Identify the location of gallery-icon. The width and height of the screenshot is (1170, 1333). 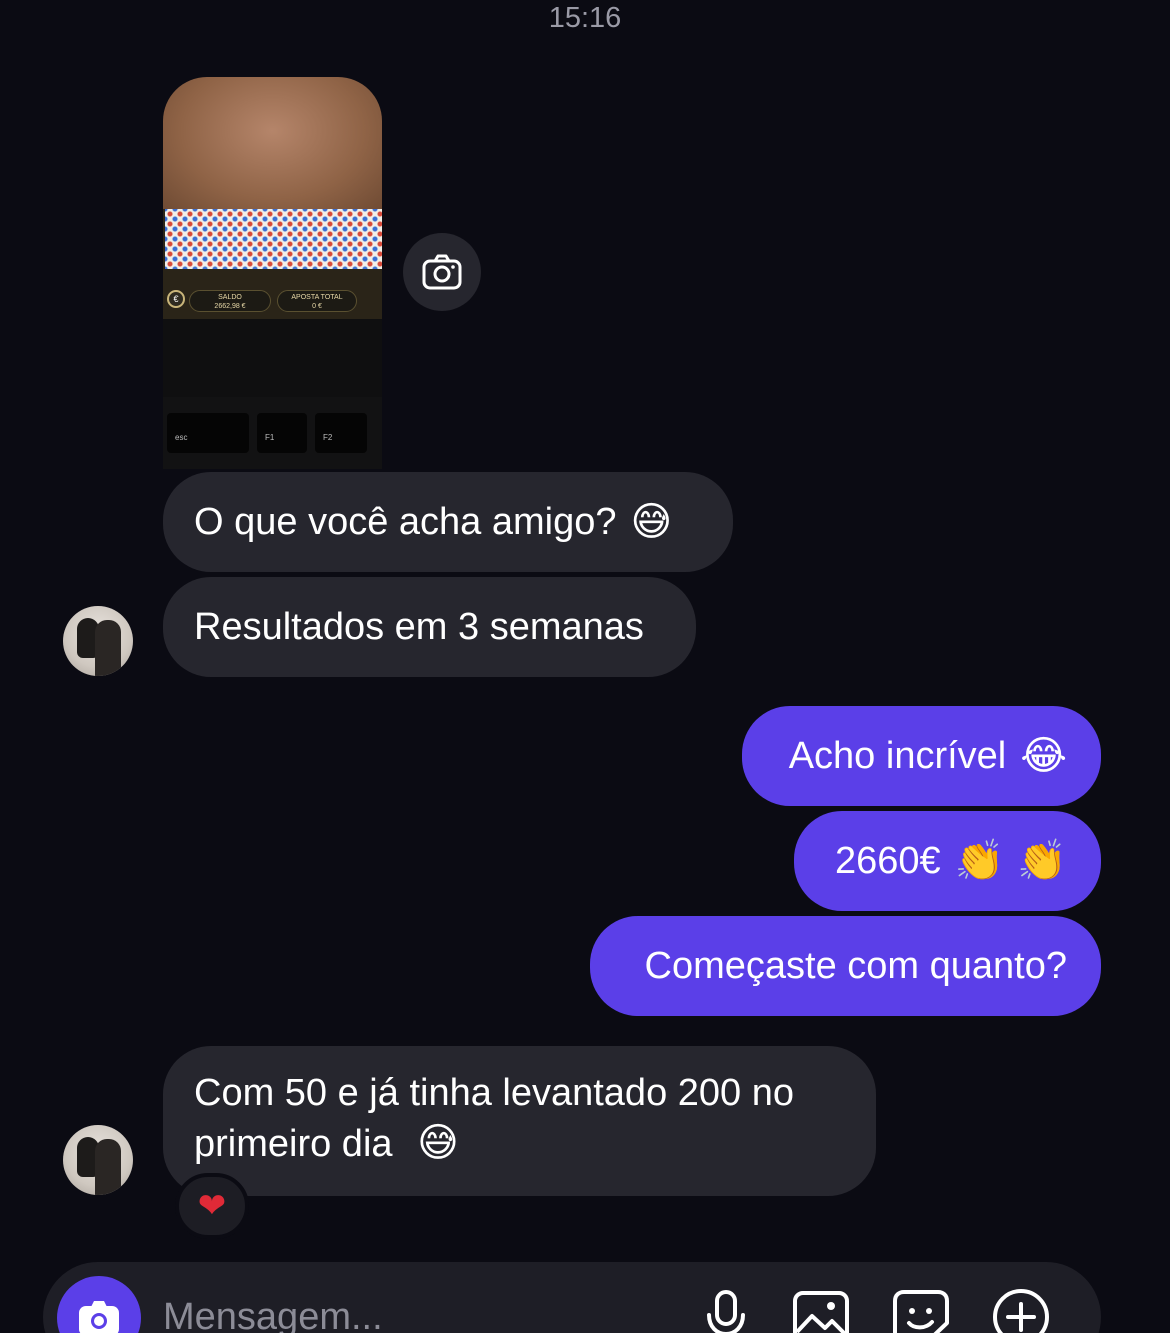
(821, 1312).